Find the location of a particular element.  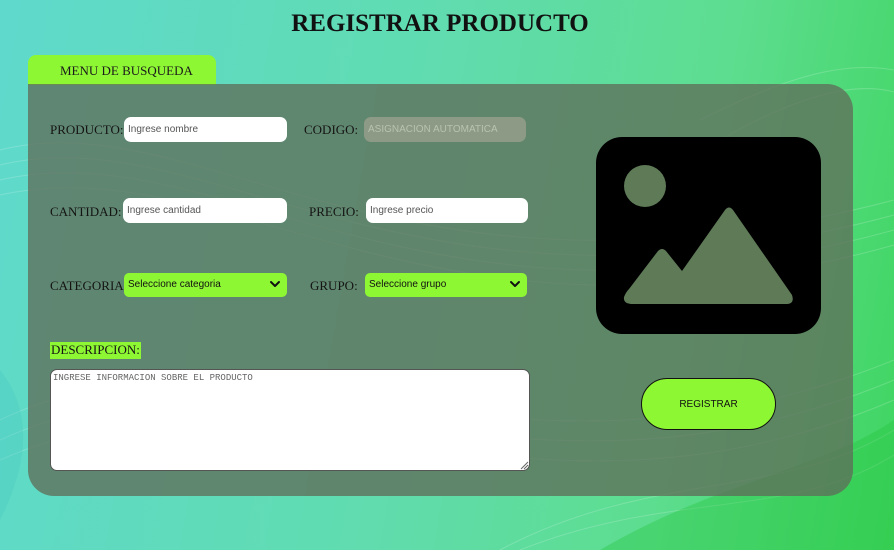

categoria-label: CATEGORIA: is located at coordinates (89, 285).